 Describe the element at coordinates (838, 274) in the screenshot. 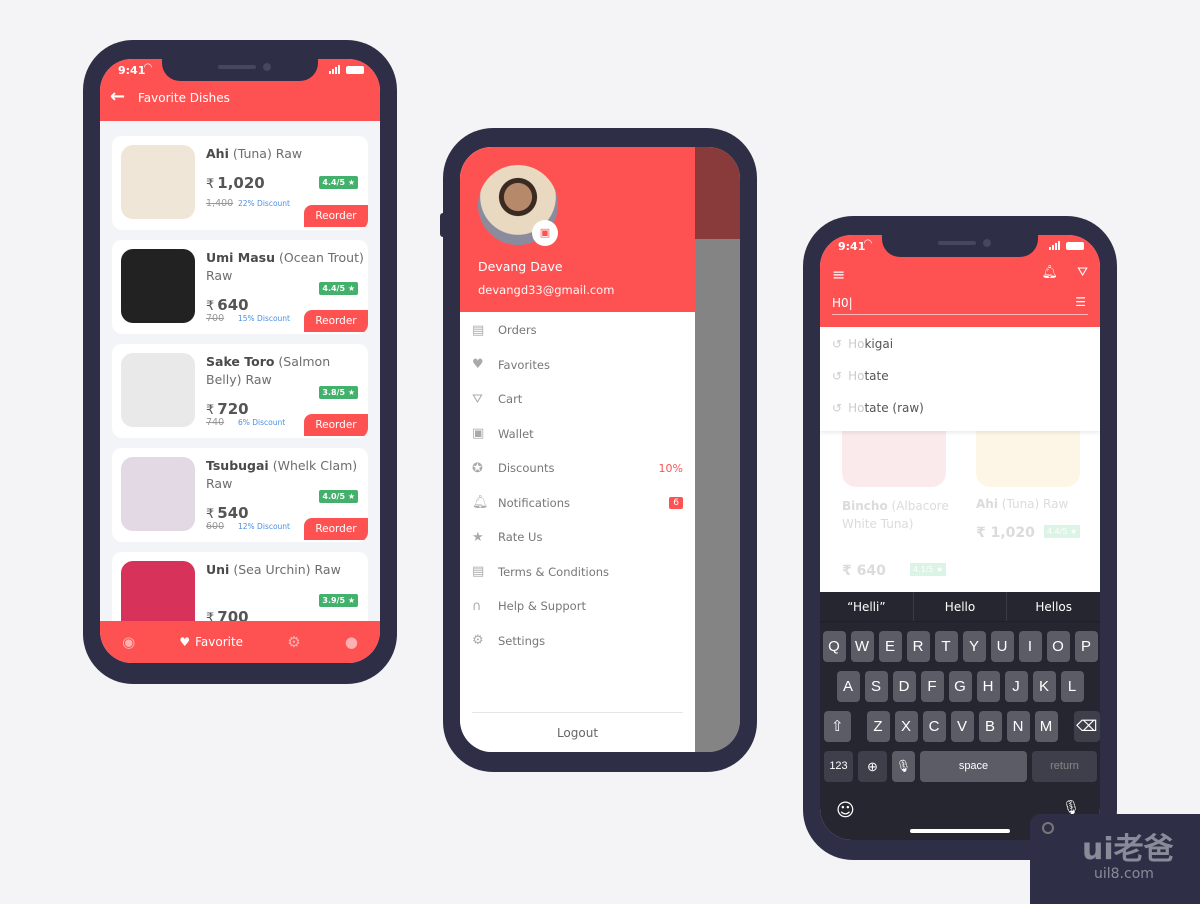

I see `menu-hamburger-icon: ≡` at that location.